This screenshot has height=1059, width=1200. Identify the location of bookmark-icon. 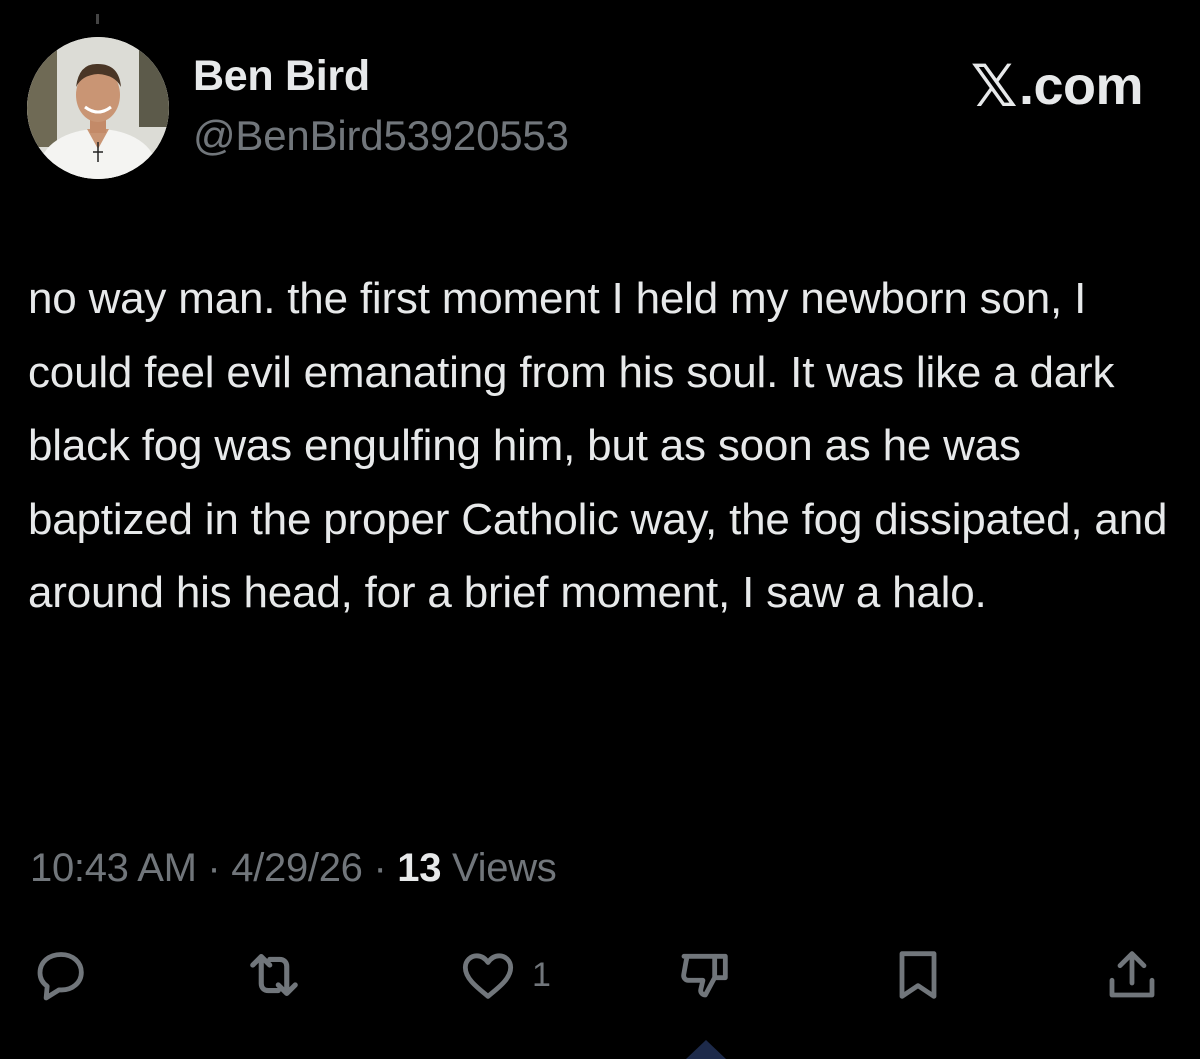
(918, 975).